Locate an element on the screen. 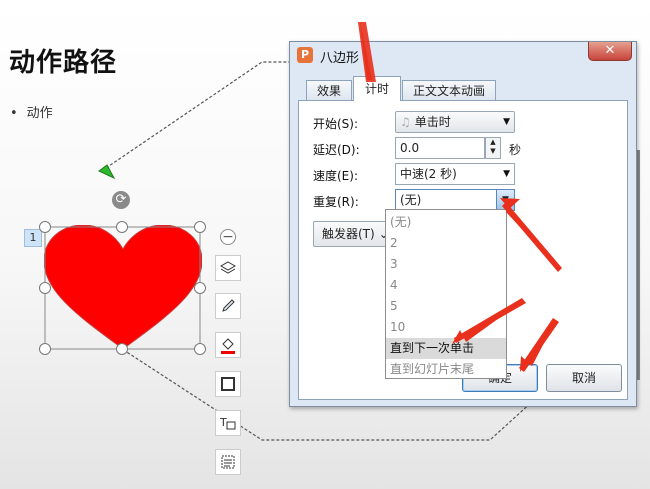  app-icon: P is located at coordinates (305, 55).